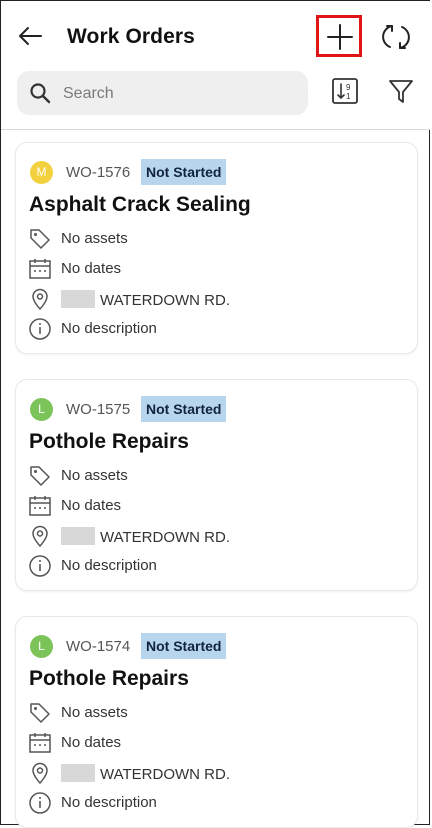 This screenshot has height=828, width=432. I want to click on work-order-title: Asphalt Crack Sealing, so click(140, 204).